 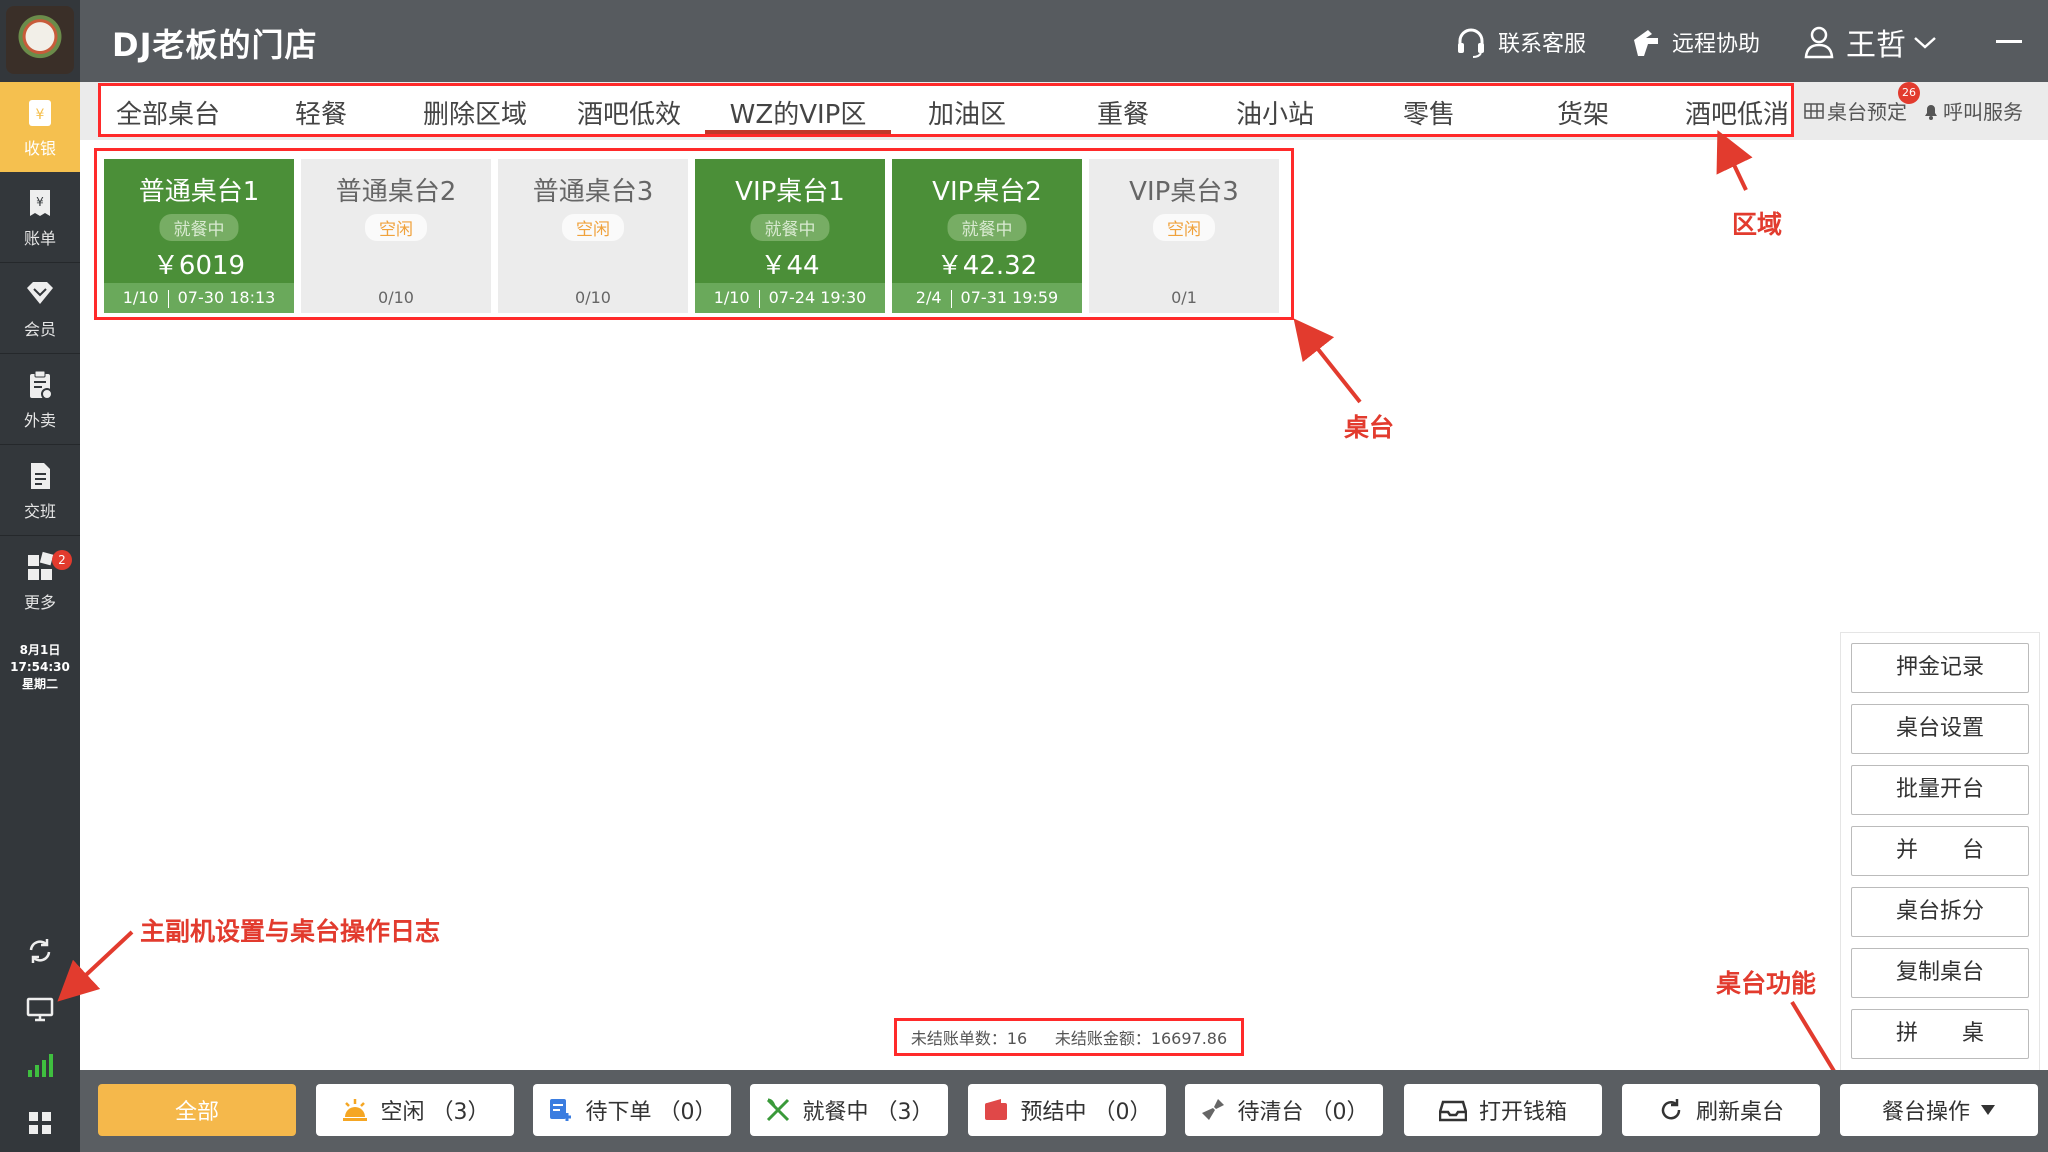 I want to click on table-settings-button: 桌台设置, so click(x=1940, y=729).